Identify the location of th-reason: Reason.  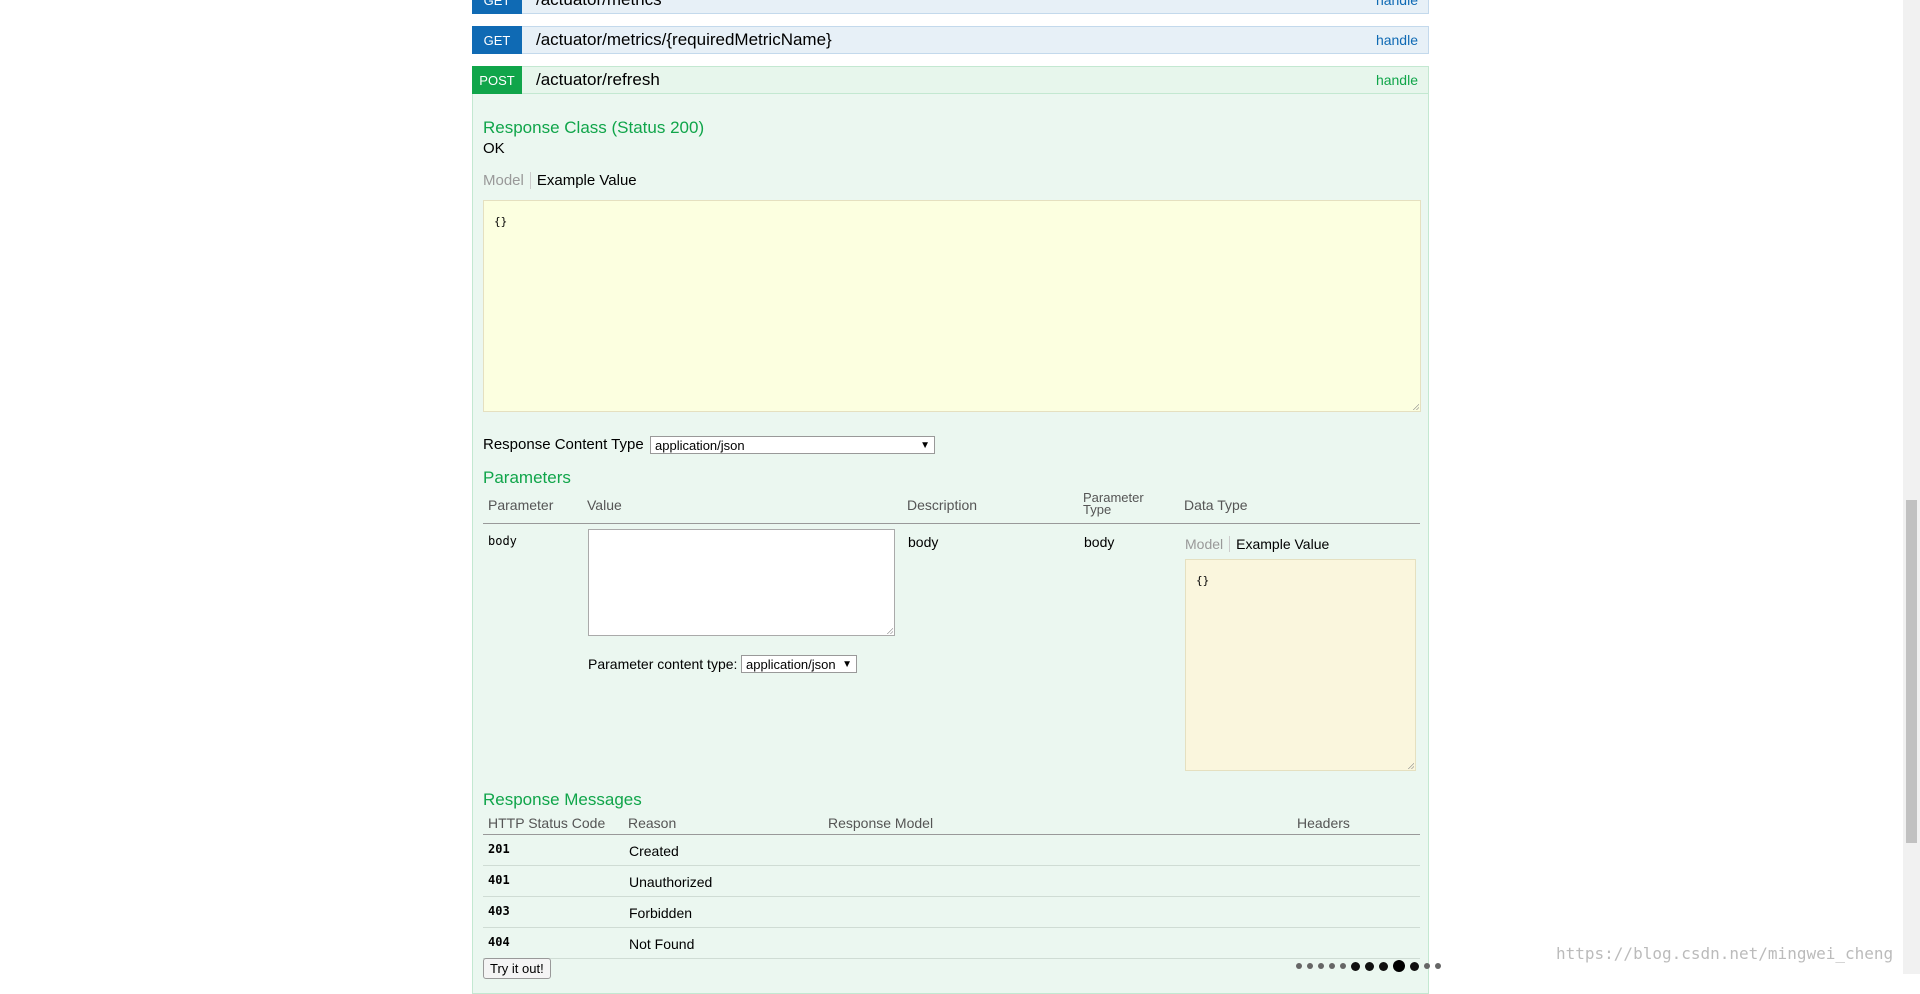
(652, 823).